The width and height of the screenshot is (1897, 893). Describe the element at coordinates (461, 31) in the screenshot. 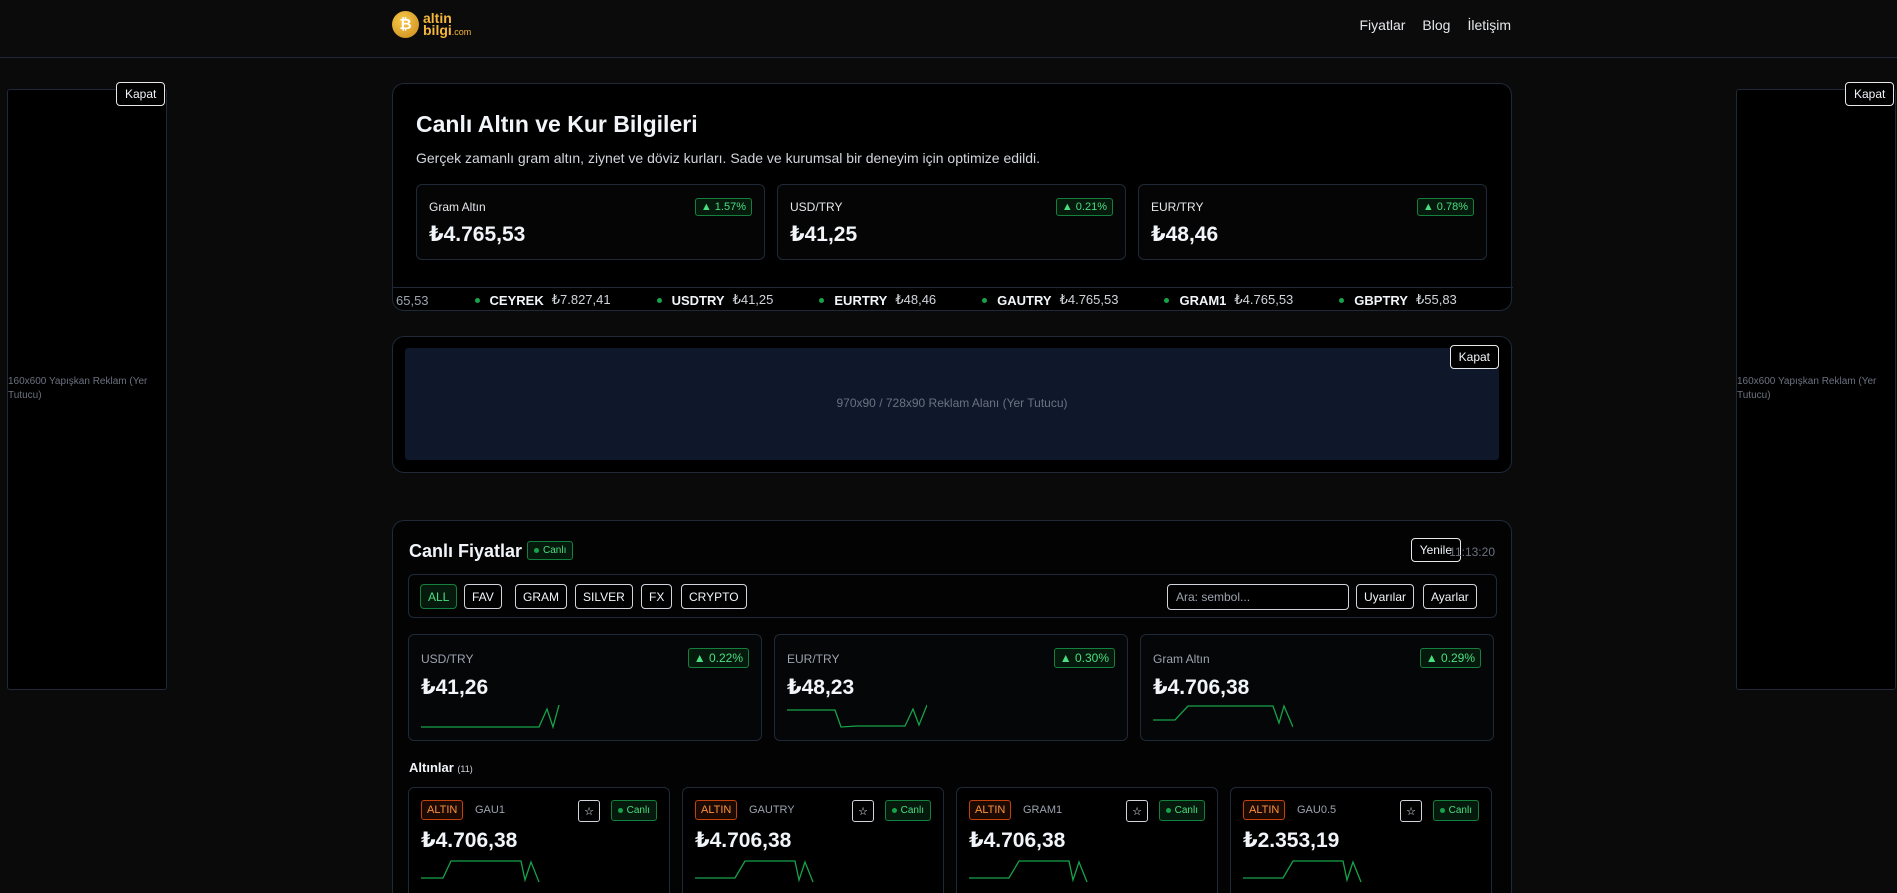

I see `logo-suffix: .com` at that location.